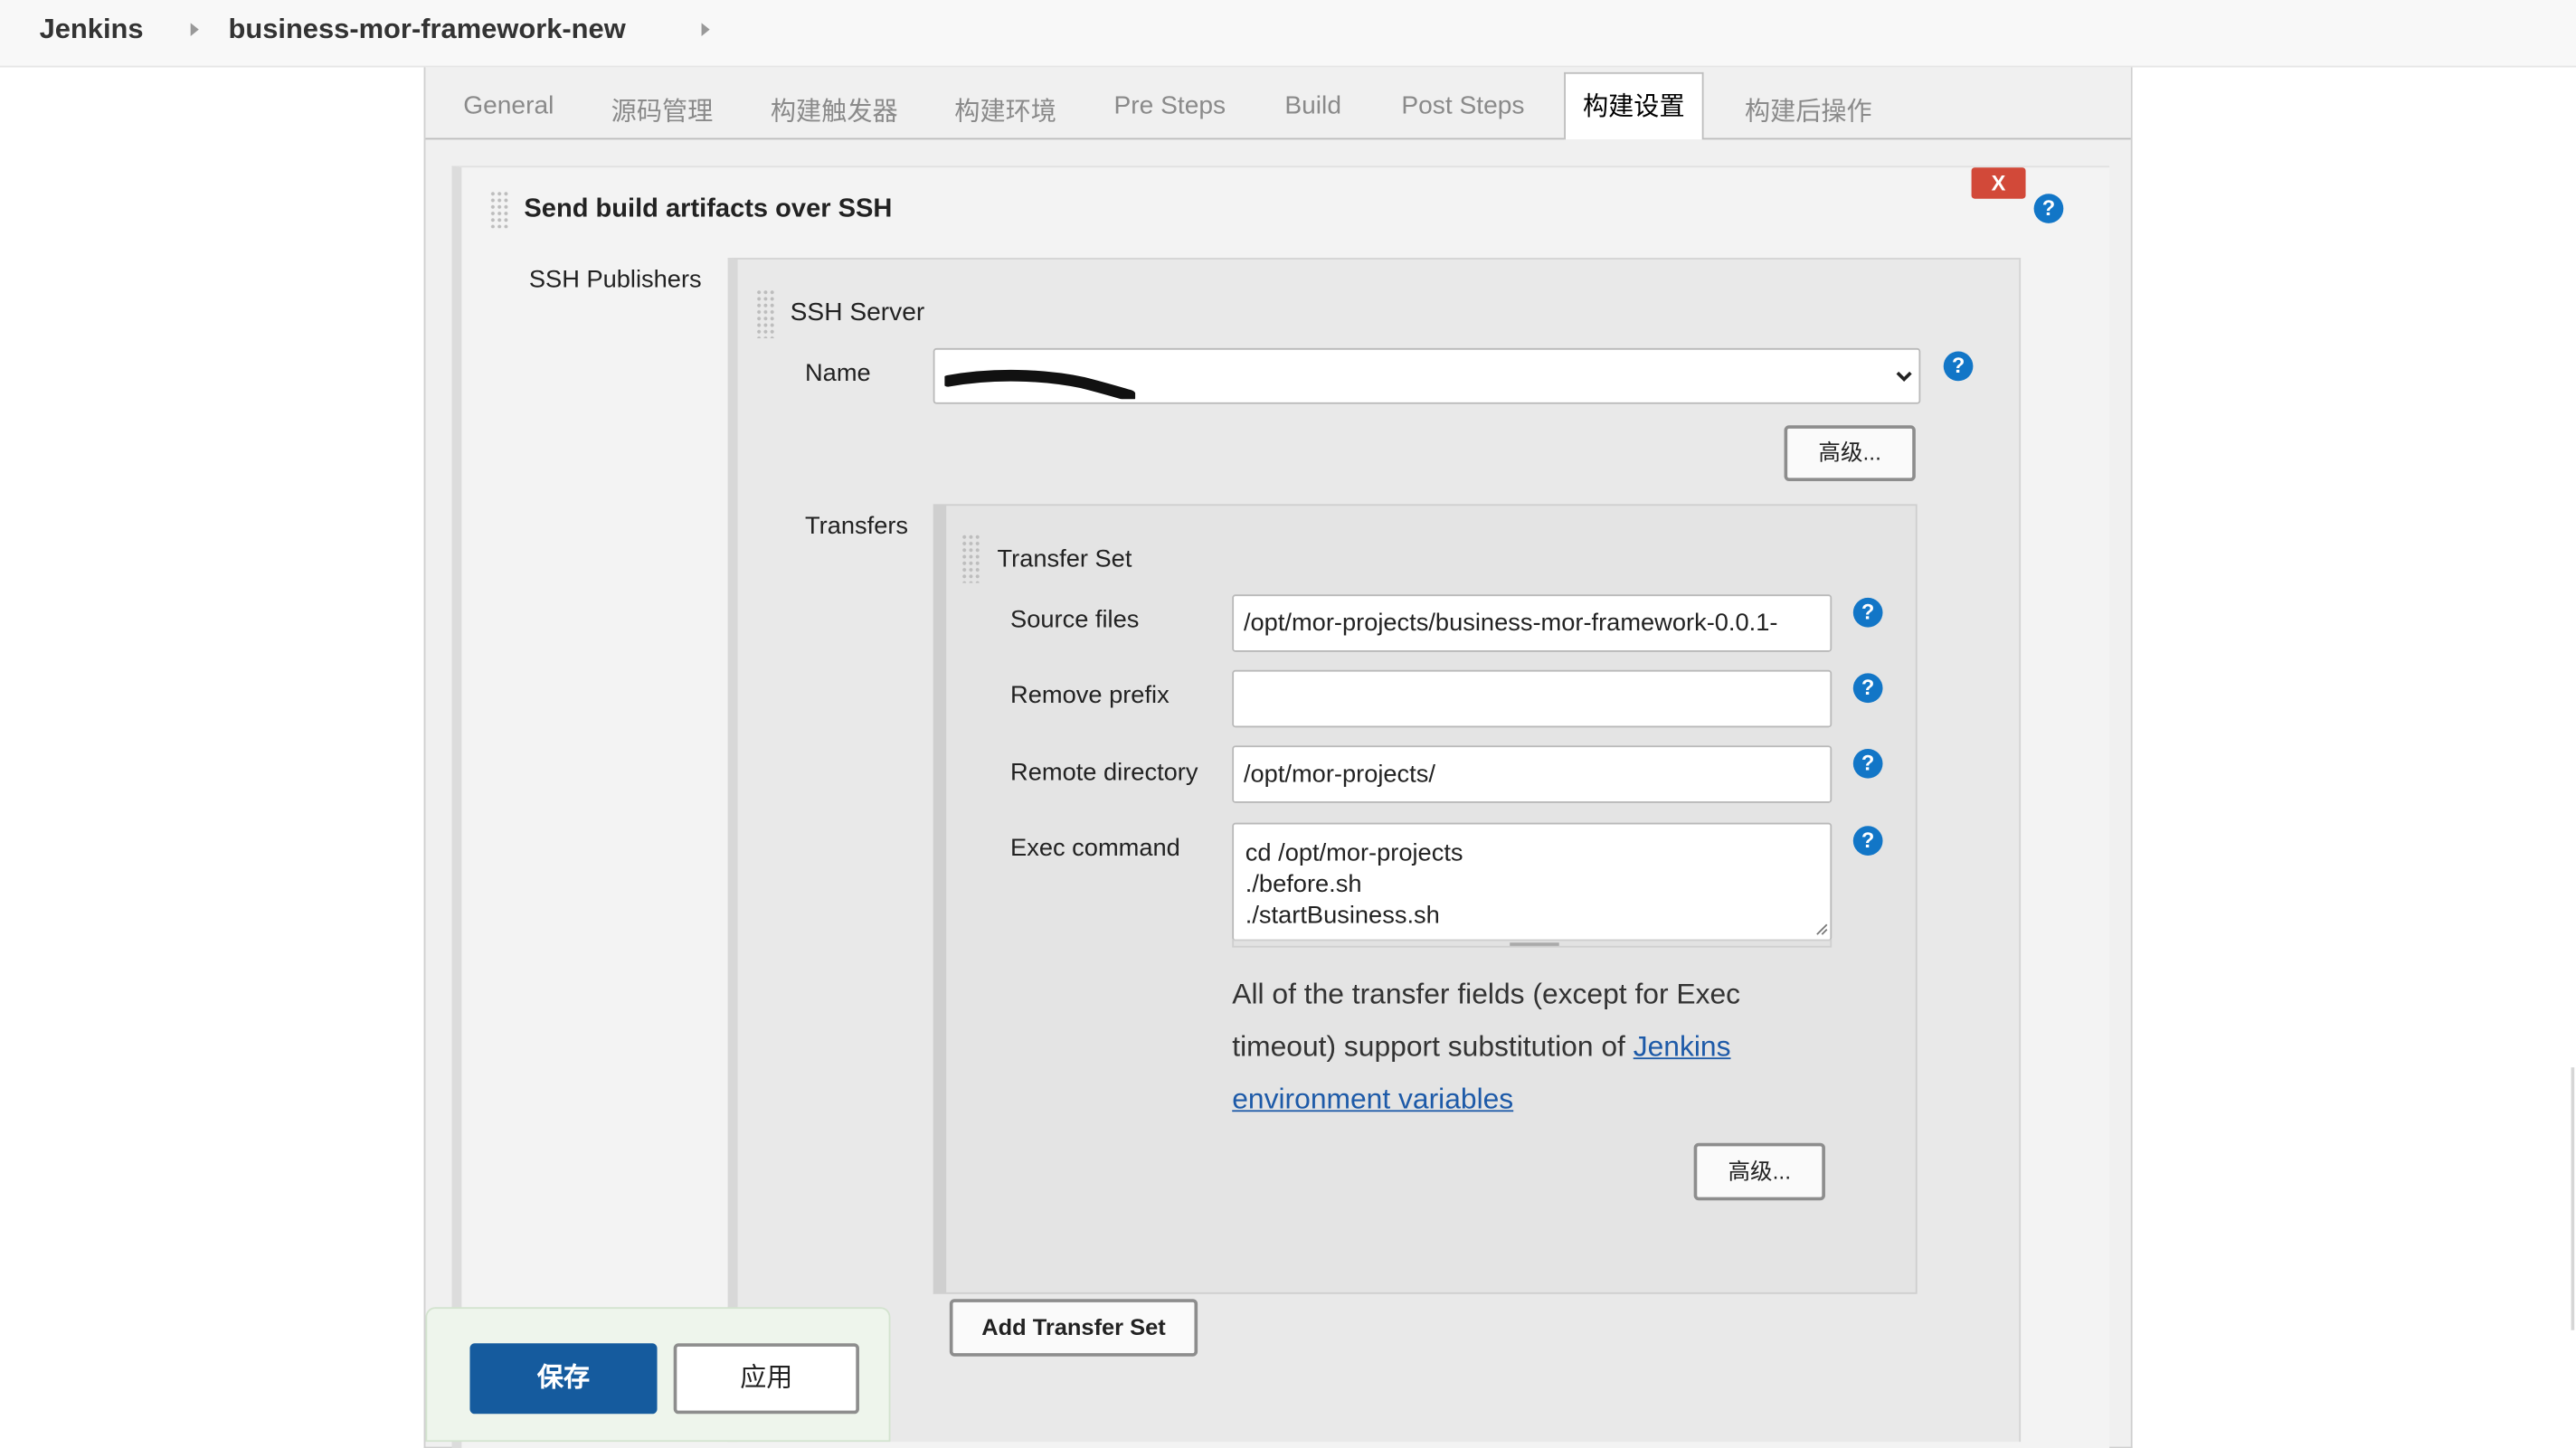 Image resolution: width=2576 pixels, height=1448 pixels. Describe the element at coordinates (1822, 929) in the screenshot. I see `resize-grip-icon` at that location.